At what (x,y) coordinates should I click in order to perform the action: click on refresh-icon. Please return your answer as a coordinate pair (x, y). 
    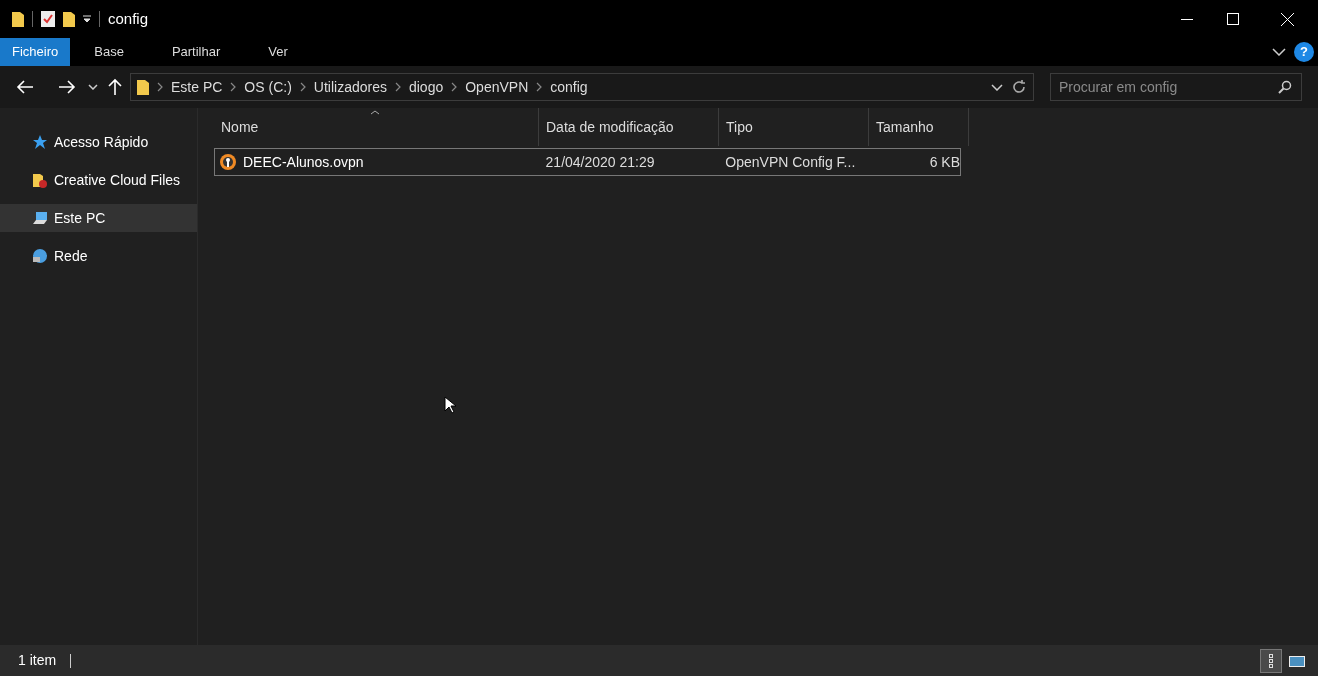
    Looking at the image, I should click on (1019, 87).